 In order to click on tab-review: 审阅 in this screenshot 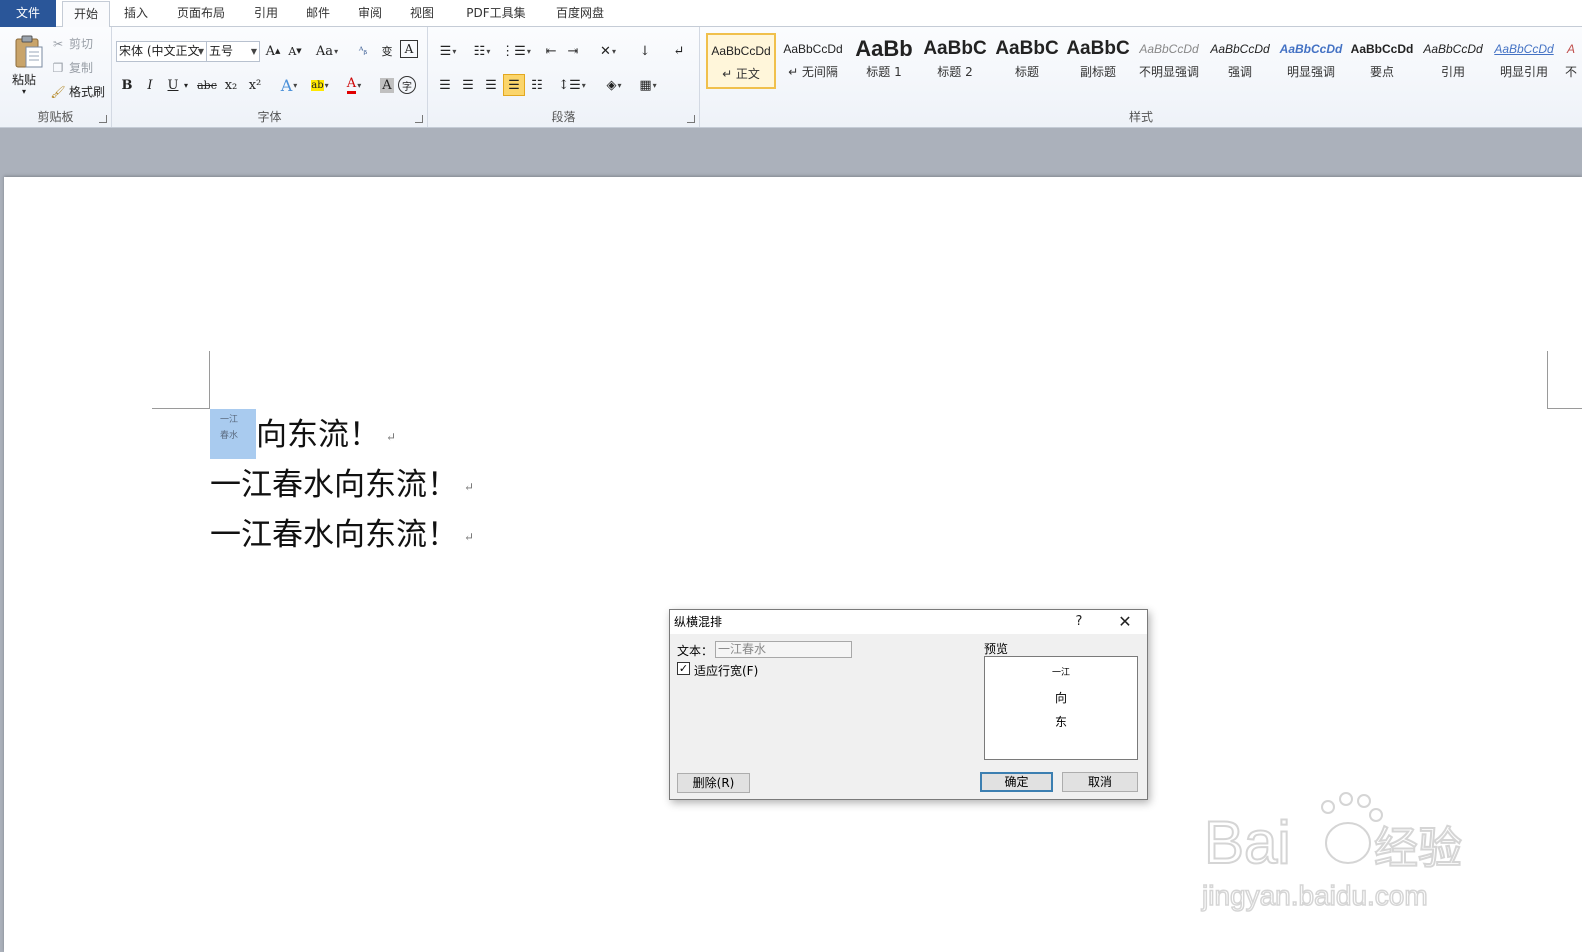, I will do `click(370, 13)`.